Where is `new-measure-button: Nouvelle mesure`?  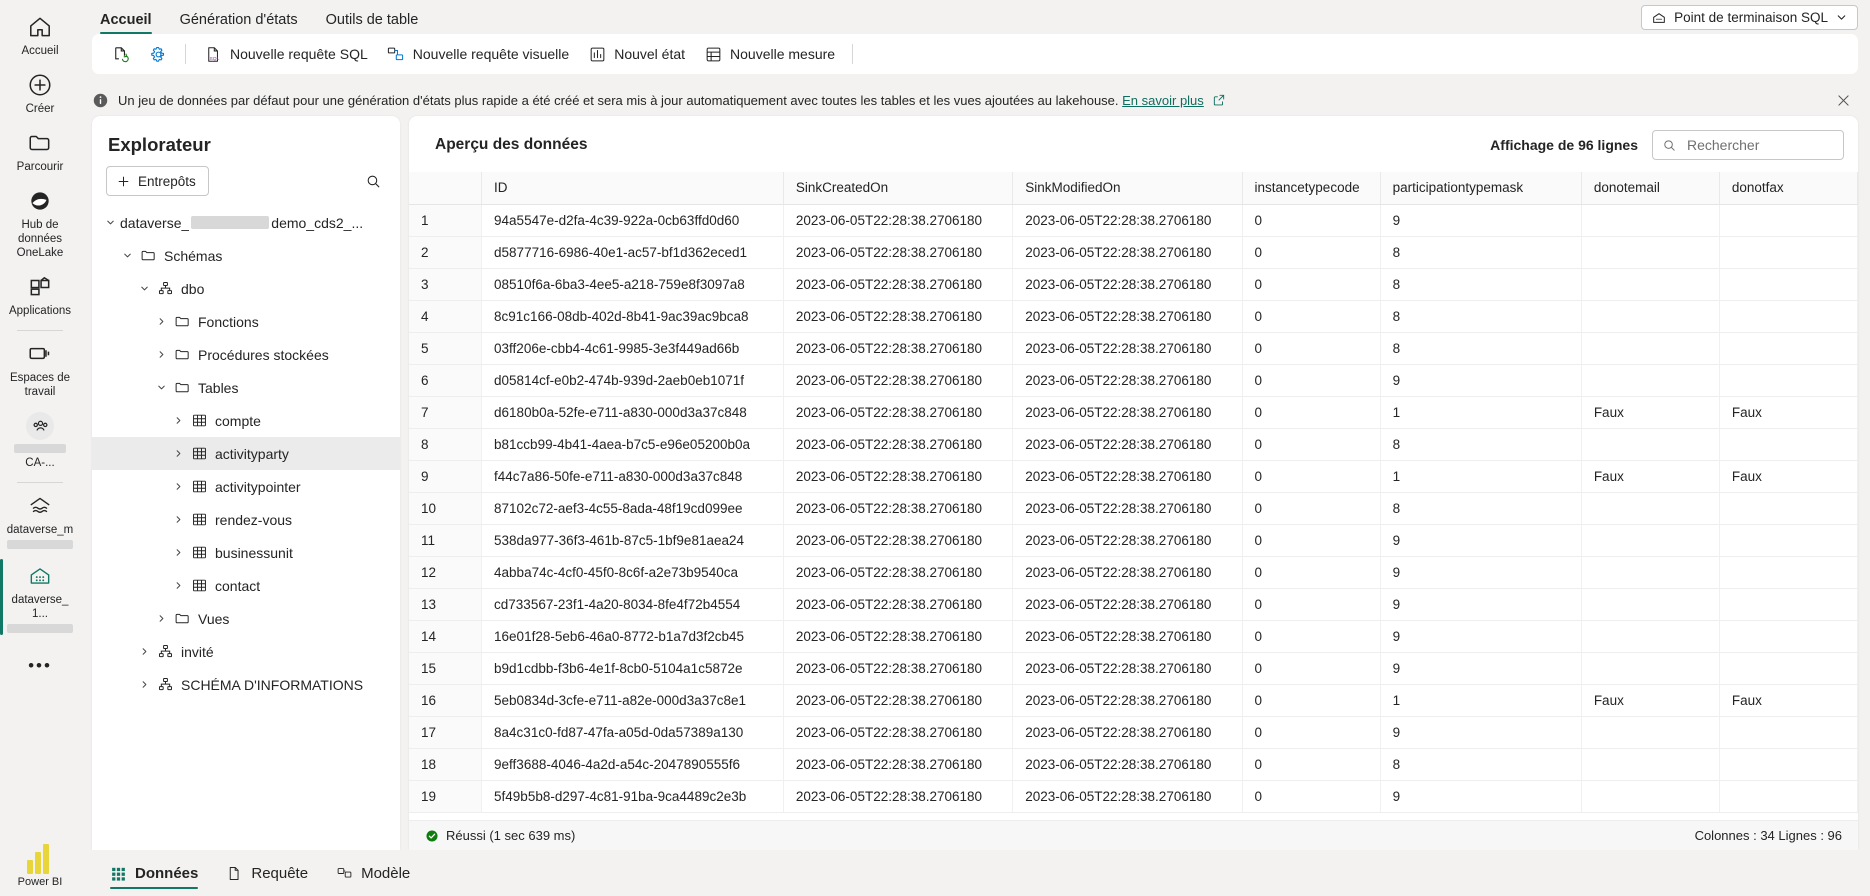
new-measure-button: Nouvelle mesure is located at coordinates (769, 54).